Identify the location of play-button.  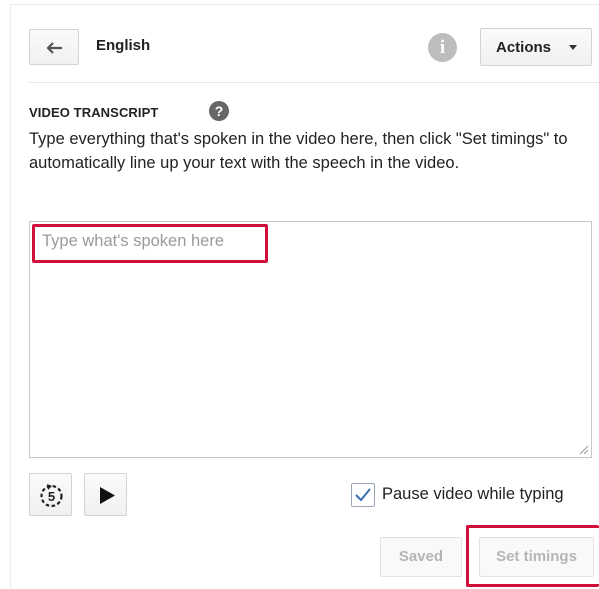
(105, 494).